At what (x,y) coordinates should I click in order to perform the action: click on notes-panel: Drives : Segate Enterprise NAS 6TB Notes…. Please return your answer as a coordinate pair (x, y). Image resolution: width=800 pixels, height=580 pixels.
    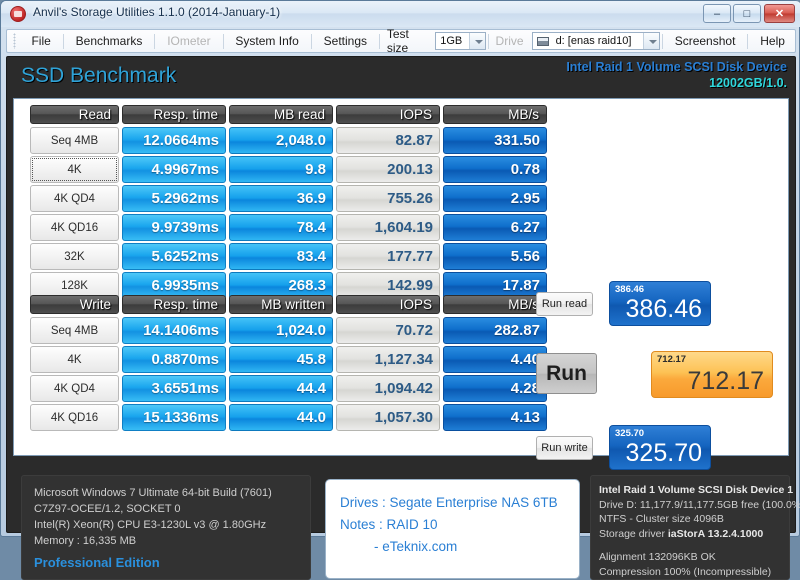
    Looking at the image, I should click on (452, 529).